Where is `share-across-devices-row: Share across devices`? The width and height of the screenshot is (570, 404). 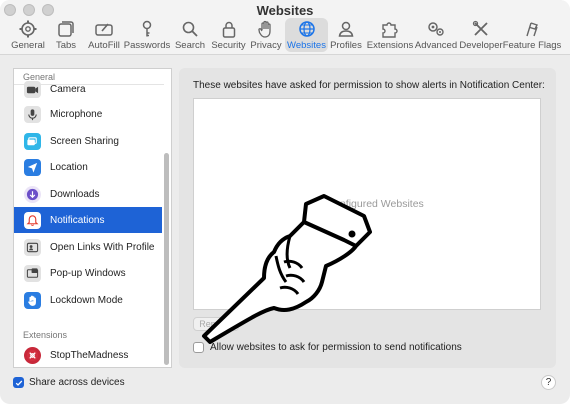
share-across-devices-row: Share across devices is located at coordinates (69, 382).